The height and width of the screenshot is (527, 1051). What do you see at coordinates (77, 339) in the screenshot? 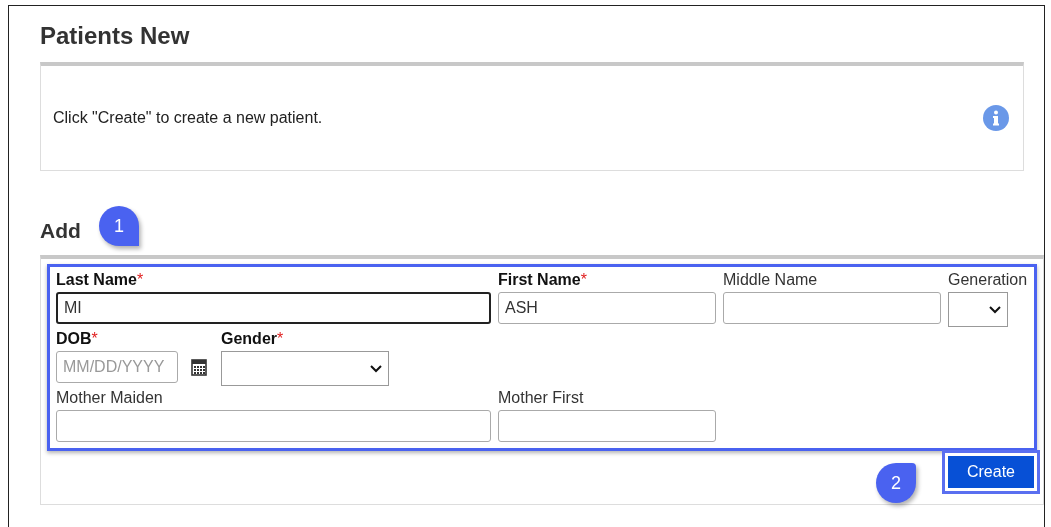
I see `field-label: DOB*` at bounding box center [77, 339].